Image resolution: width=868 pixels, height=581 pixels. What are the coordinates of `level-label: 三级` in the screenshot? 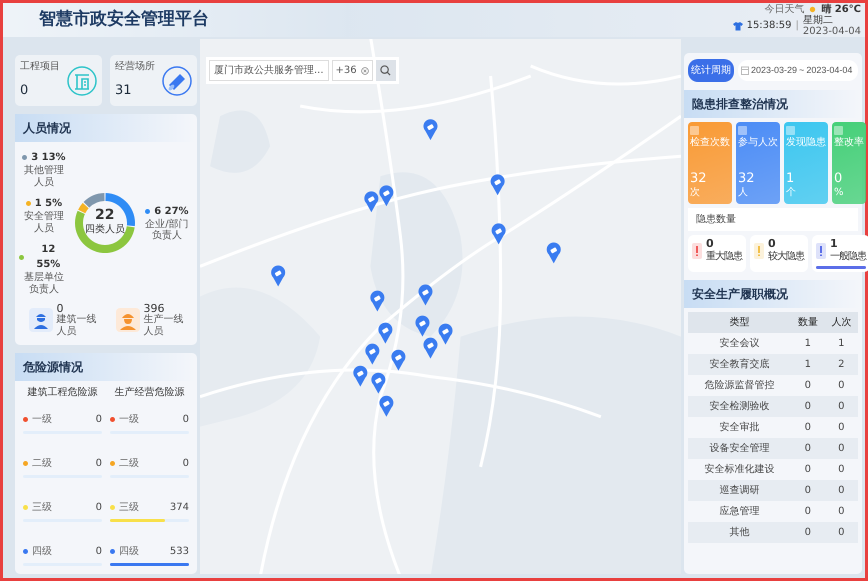 It's located at (42, 508).